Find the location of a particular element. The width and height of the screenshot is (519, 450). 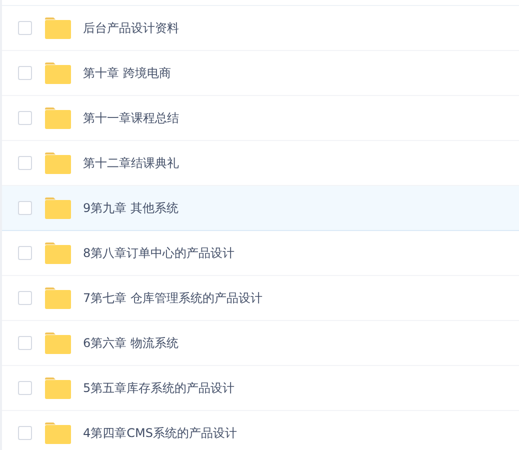

file-row: 9第九章 其他系统 is located at coordinates (260, 208).